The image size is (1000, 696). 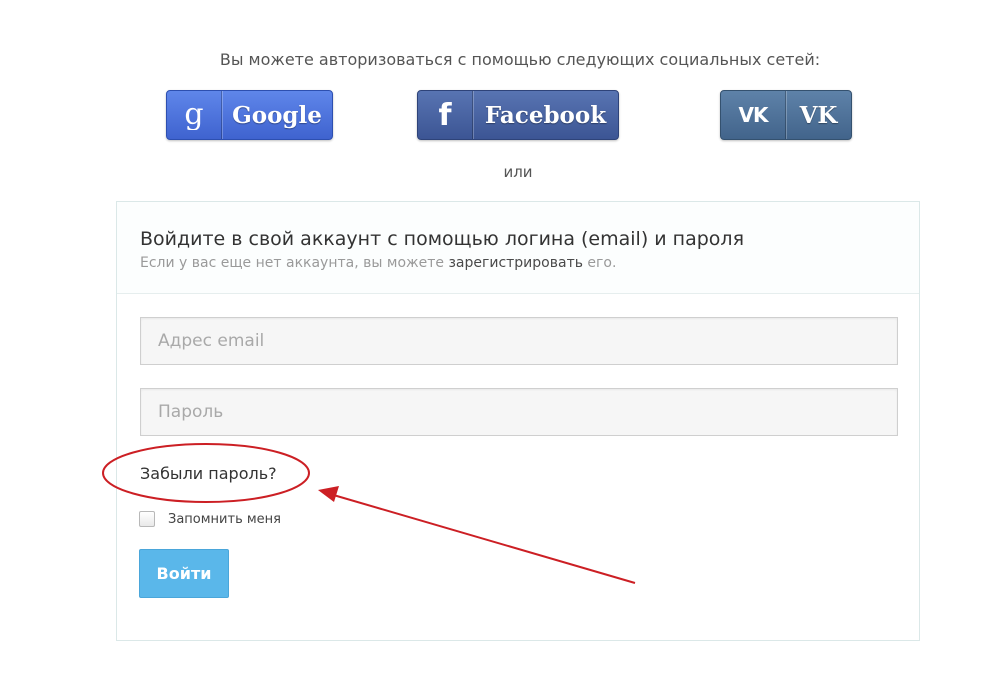 What do you see at coordinates (599, 263) in the screenshot?
I see `subtitle-text-after: его.` at bounding box center [599, 263].